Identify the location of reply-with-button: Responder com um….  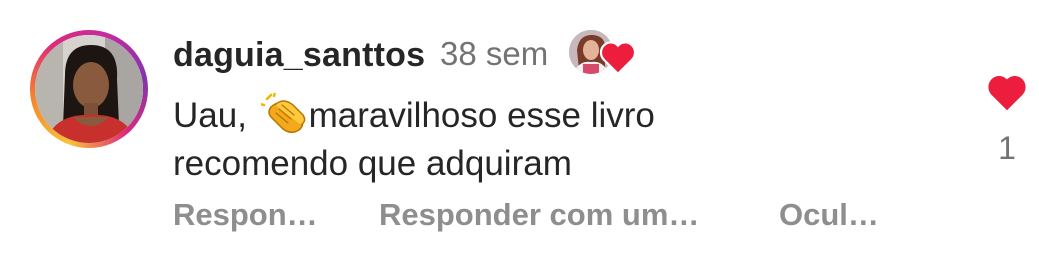
(539, 215).